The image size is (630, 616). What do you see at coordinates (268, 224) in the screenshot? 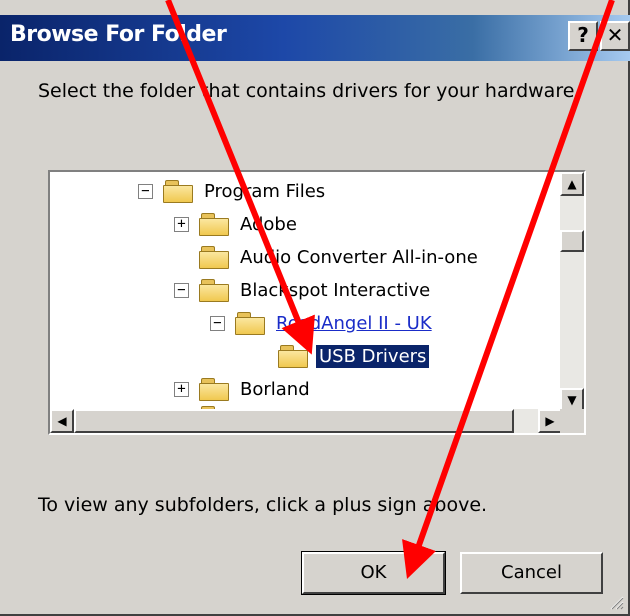
I see `tree-item-label: Adobe` at bounding box center [268, 224].